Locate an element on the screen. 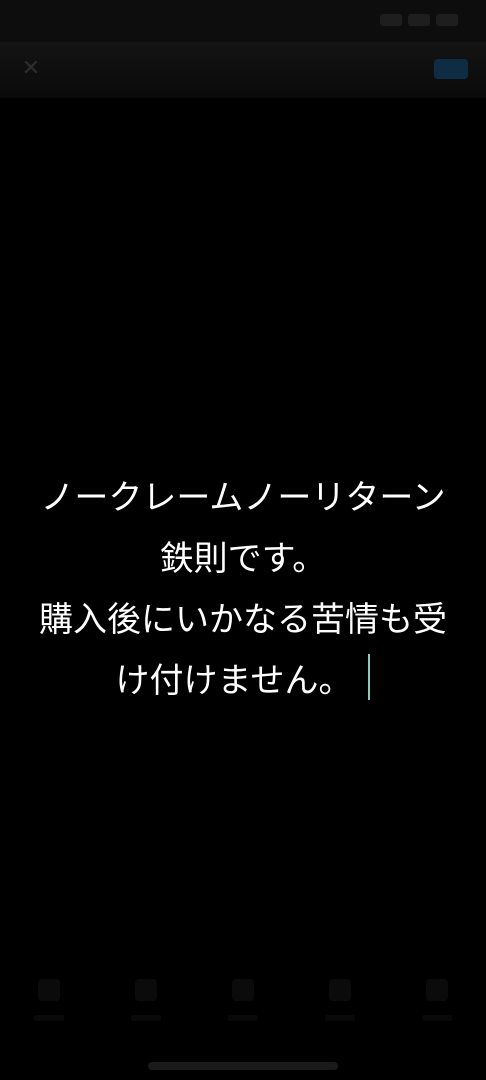 Image resolution: width=486 pixels, height=1080 pixels. caption-line-4-wrap: け付けません。 is located at coordinates (243, 681).